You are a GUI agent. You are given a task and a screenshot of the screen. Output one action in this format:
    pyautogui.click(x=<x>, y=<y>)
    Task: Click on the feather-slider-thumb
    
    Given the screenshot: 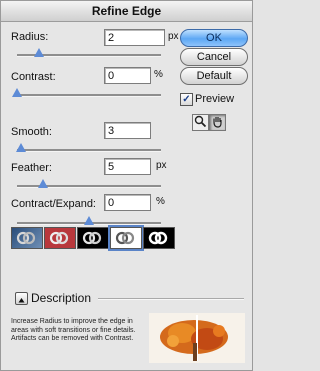 What is the action you would take?
    pyautogui.click(x=42, y=183)
    